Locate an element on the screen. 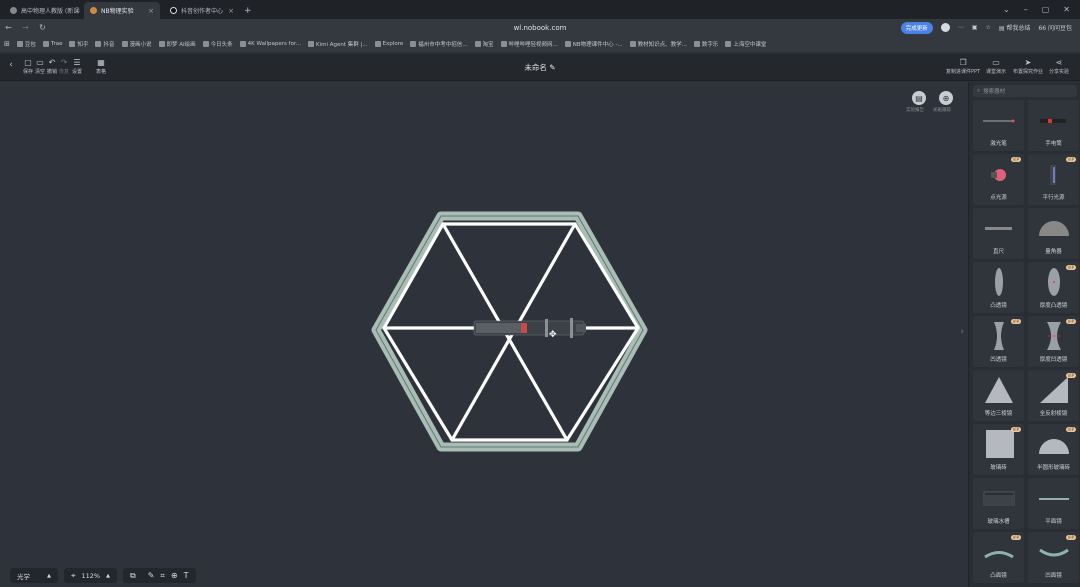 The width and height of the screenshot is (1080, 587). equipment-card-thick-convex-lens: VIP 厚度凸透镜 is located at coordinates (1053, 287).